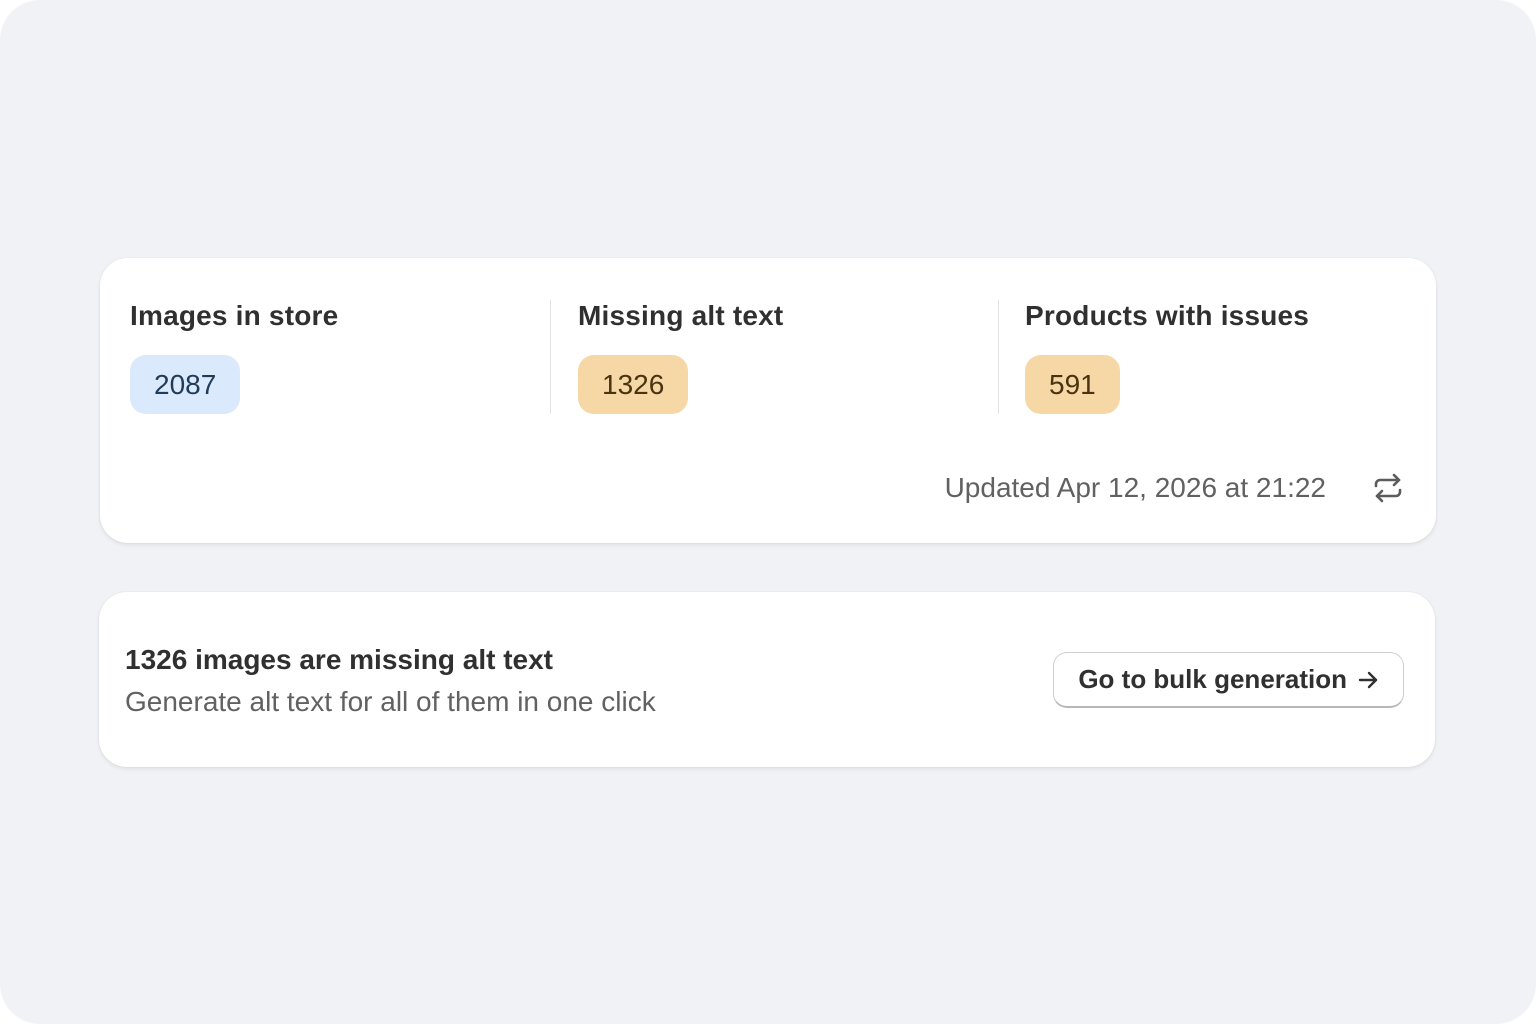  What do you see at coordinates (778, 357) in the screenshot?
I see `stat-missing-alt-text: Missing alt text 1326` at bounding box center [778, 357].